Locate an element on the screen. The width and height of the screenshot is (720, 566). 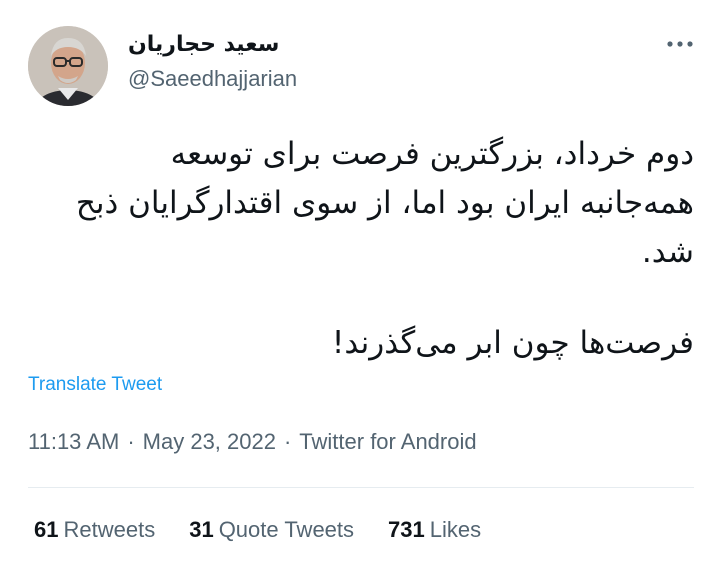
divider is located at coordinates (361, 487).